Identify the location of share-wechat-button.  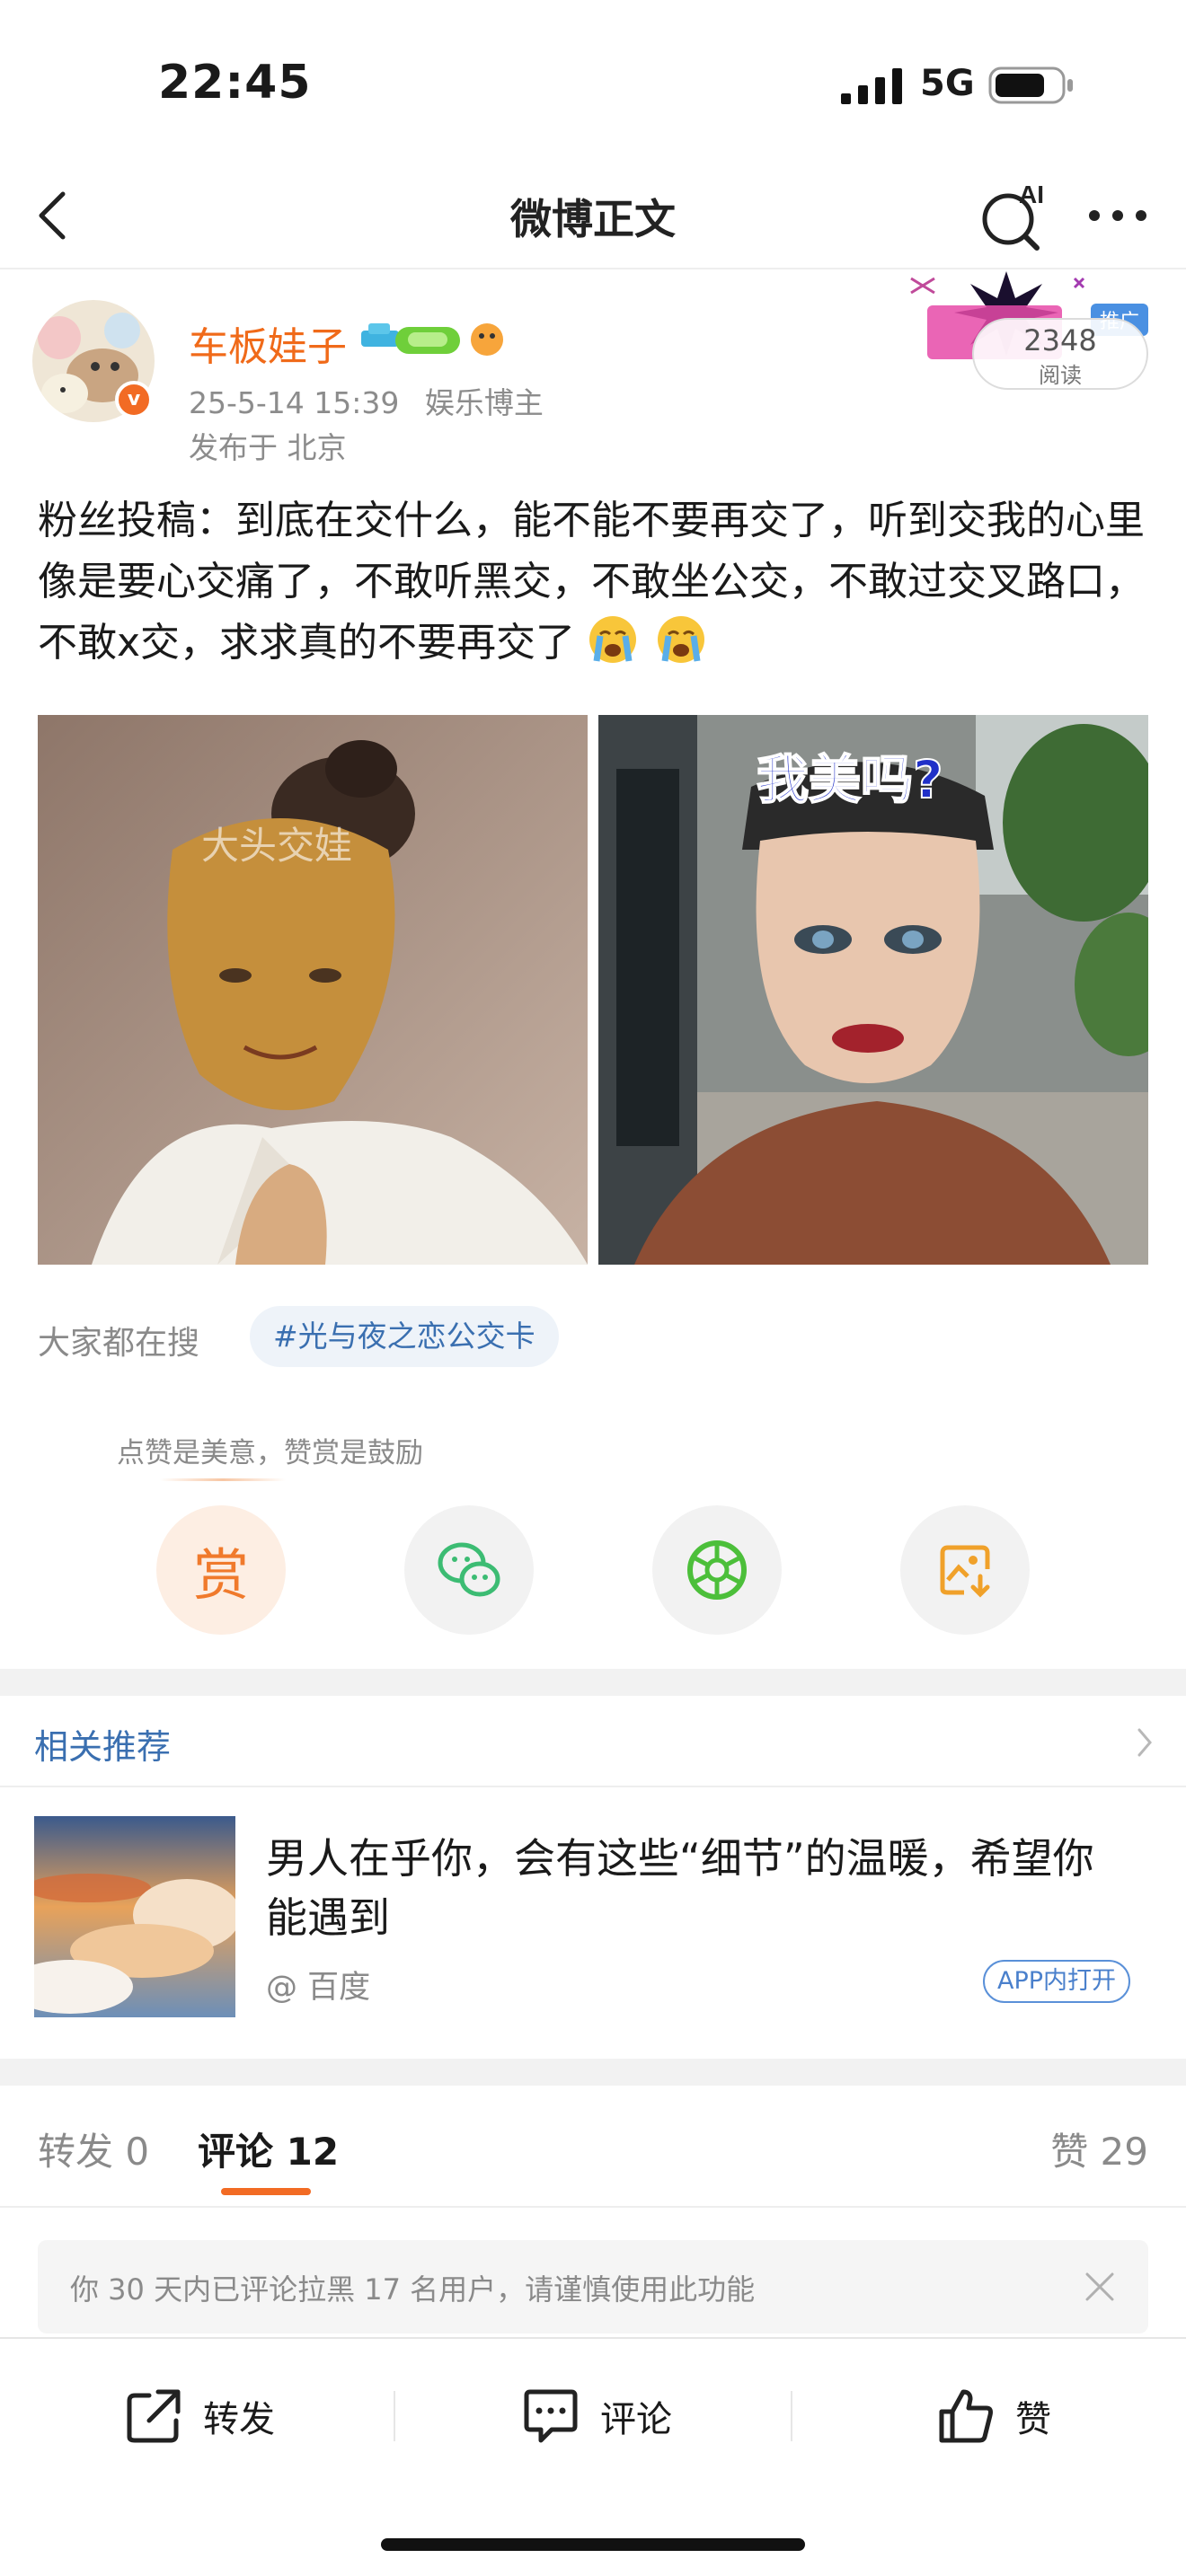
(469, 1570).